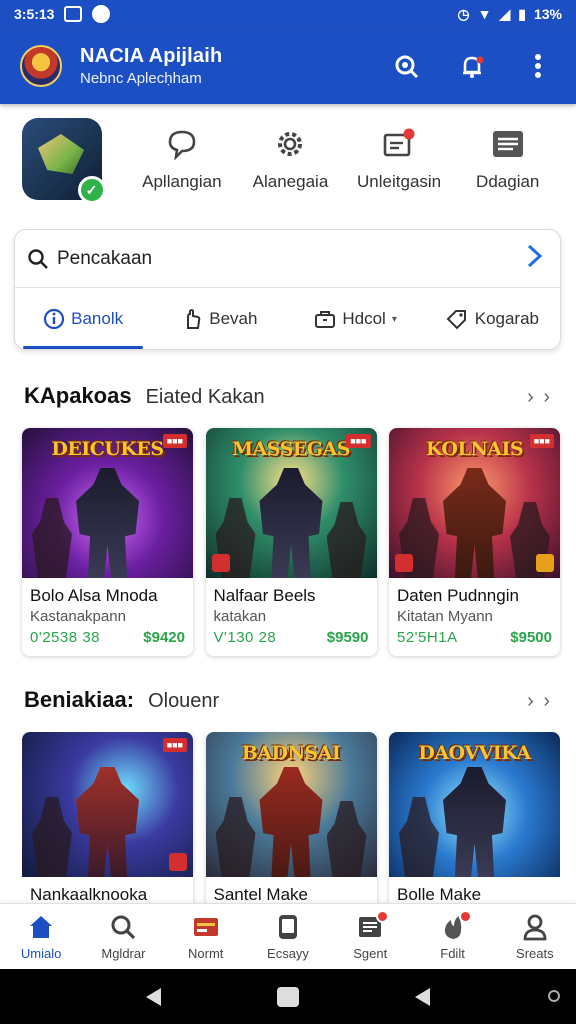 This screenshot has height=1024, width=576. What do you see at coordinates (123, 953) in the screenshot?
I see `nav-label: Mgldrar` at bounding box center [123, 953].